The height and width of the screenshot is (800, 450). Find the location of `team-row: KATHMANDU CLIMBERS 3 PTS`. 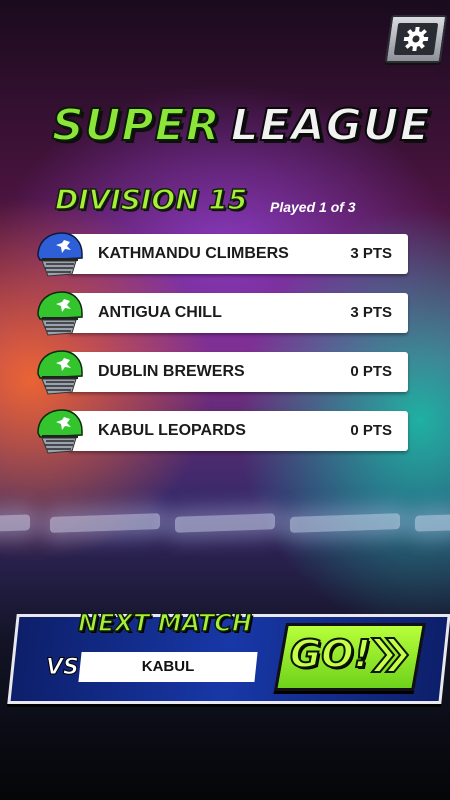

team-row: KATHMANDU CLIMBERS 3 PTS is located at coordinates (220, 253).